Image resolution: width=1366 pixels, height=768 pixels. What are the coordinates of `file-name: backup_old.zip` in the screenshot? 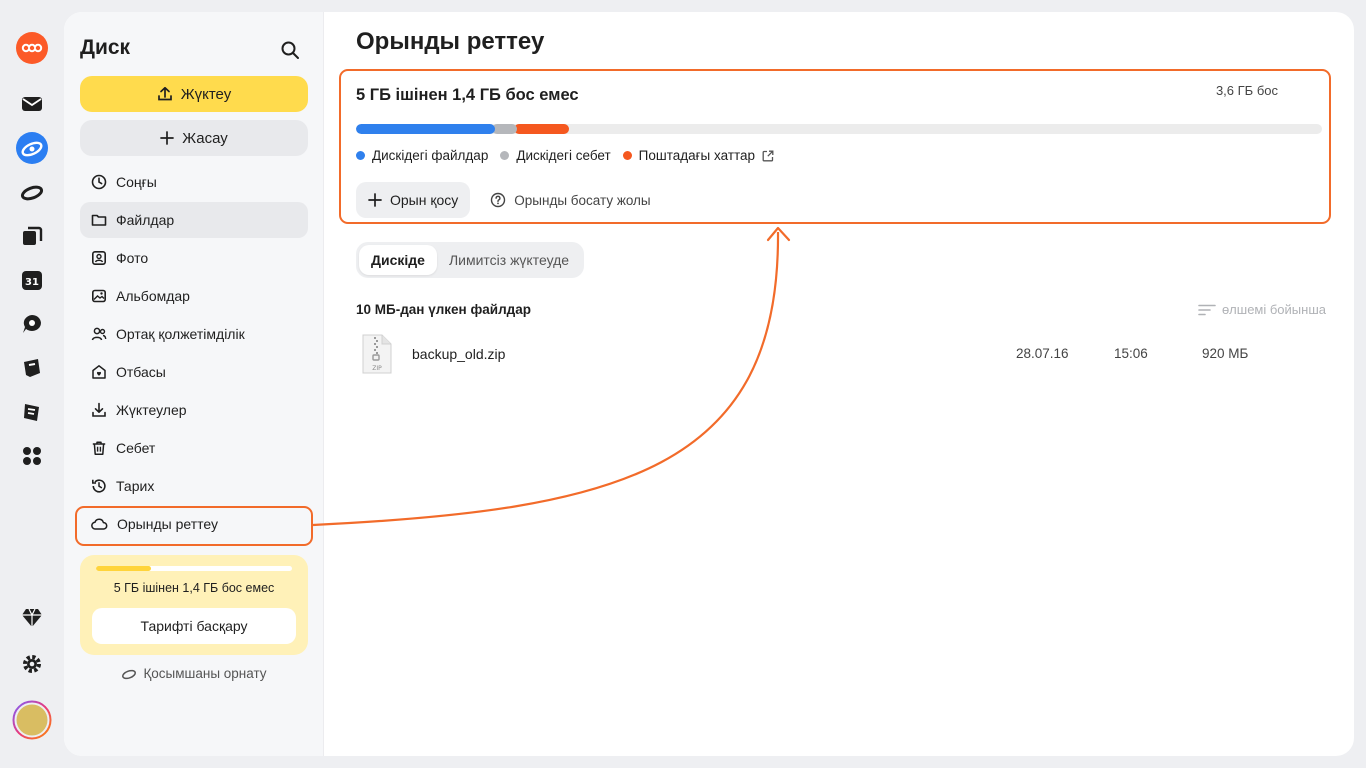 It's located at (459, 354).